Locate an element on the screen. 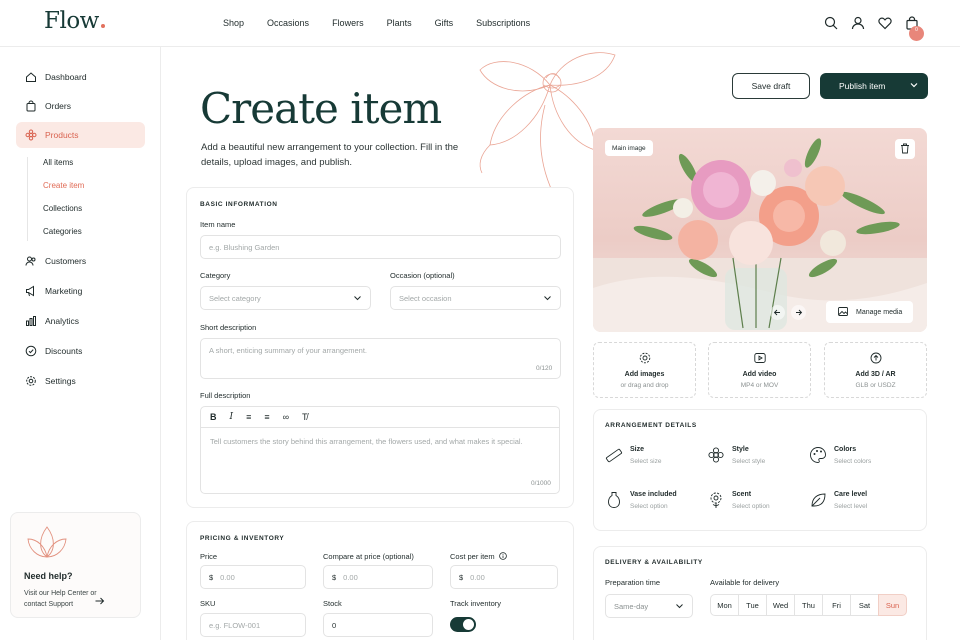 This screenshot has height=640, width=960. image-navigation is located at coordinates (788, 312).